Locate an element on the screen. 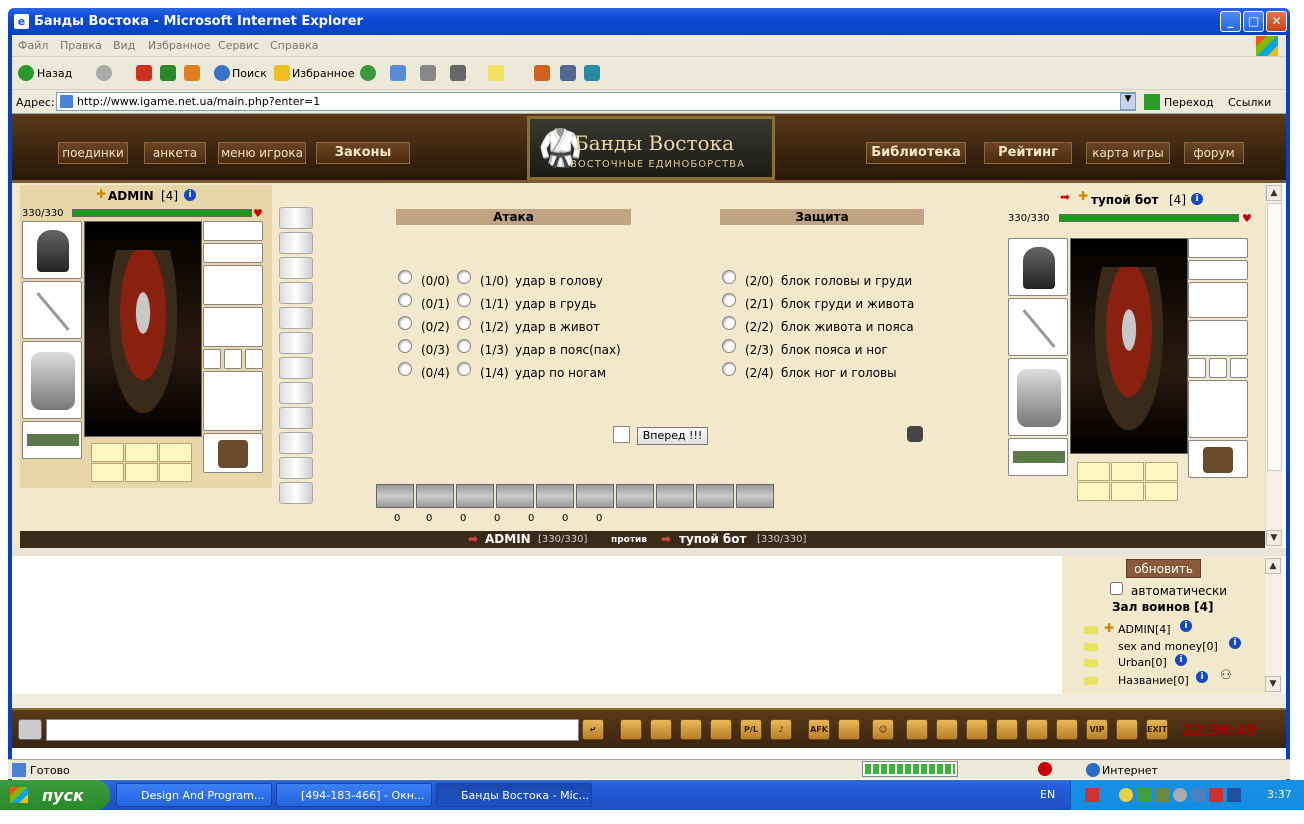 This screenshot has height=824, width=1304. add-friend-icon: ⚇ is located at coordinates (1228, 676).